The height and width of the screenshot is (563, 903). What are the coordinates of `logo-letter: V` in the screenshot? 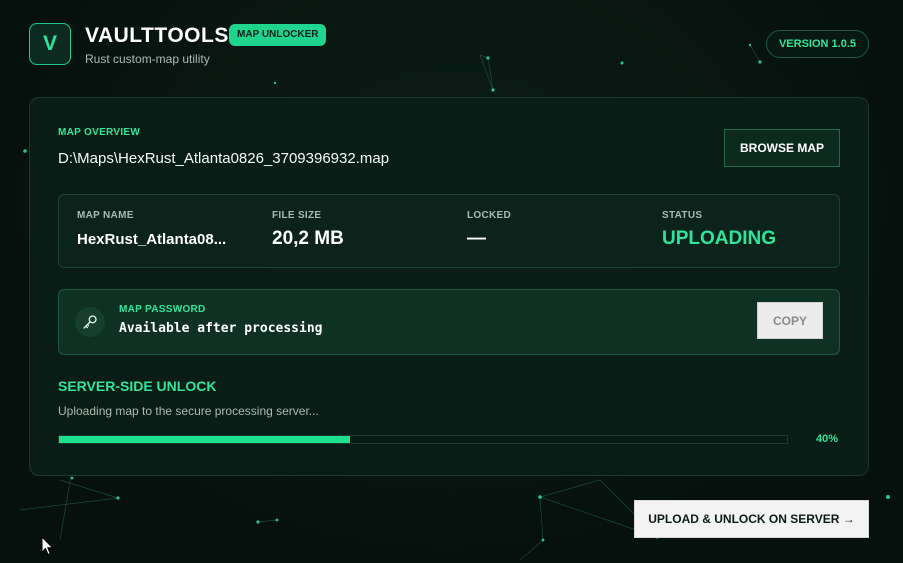 It's located at (49, 43).